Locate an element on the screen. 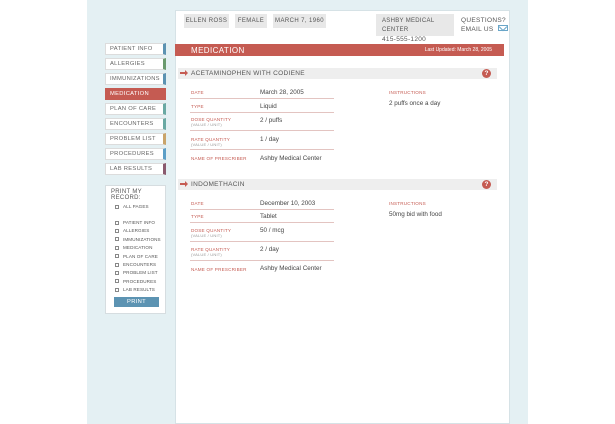 This screenshot has height=424, width=615. print-option-plan-of-care: Plan of Care is located at coordinates (136, 256).